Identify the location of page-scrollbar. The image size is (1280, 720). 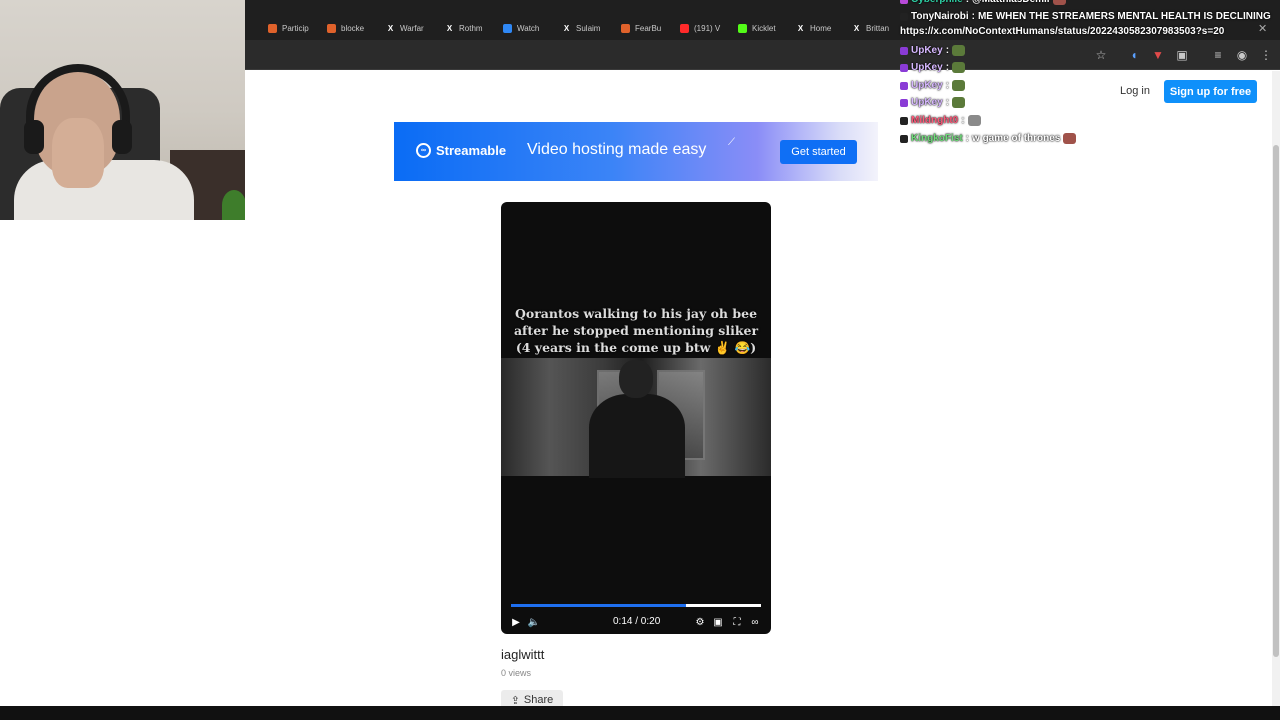
(1276, 388).